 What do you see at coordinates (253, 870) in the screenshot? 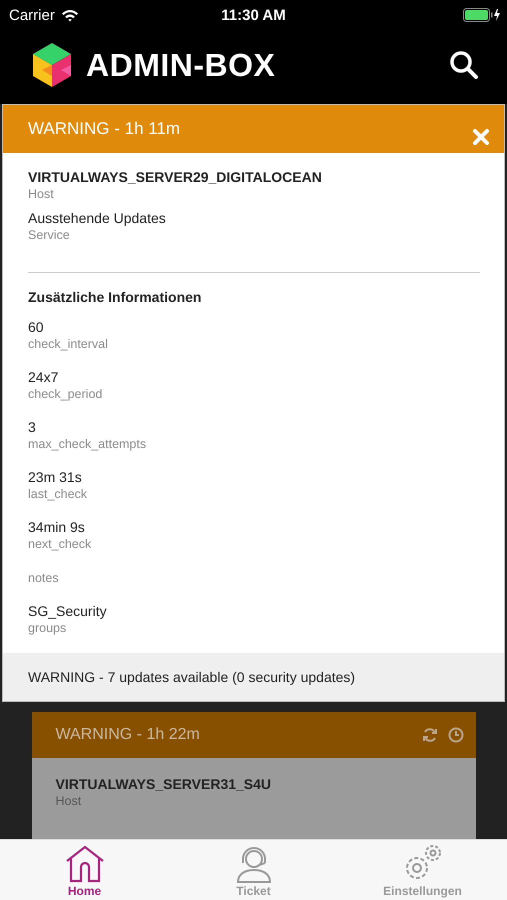
I see `tab-item: Ticket` at bounding box center [253, 870].